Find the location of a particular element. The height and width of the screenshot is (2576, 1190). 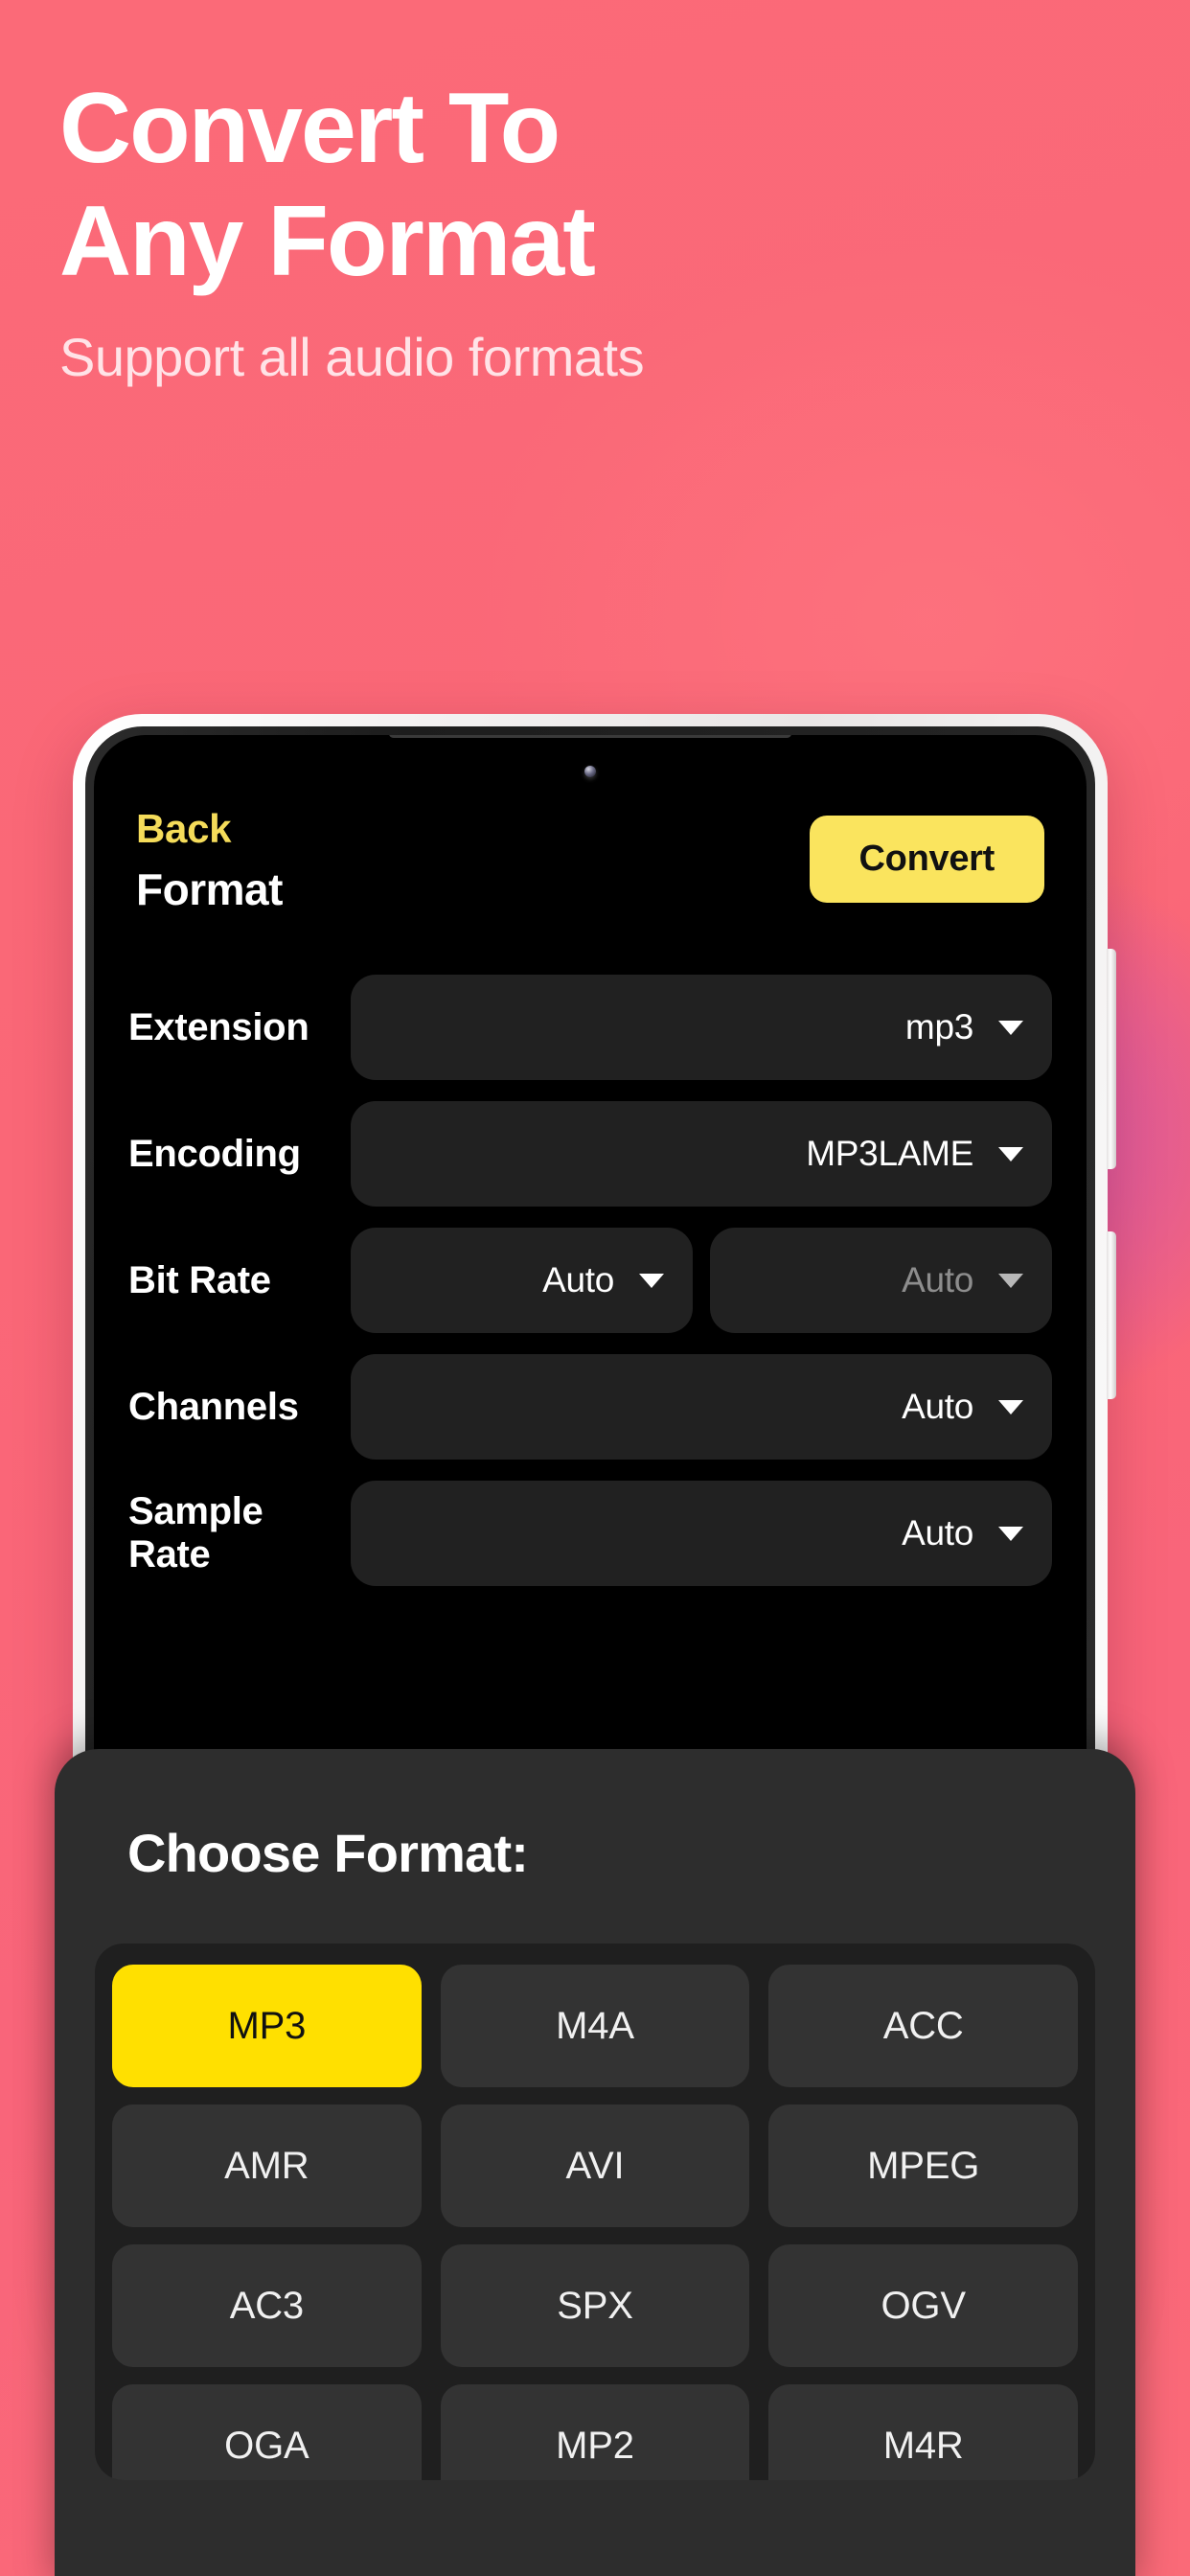

volume-rocker-button is located at coordinates (1111, 1059).